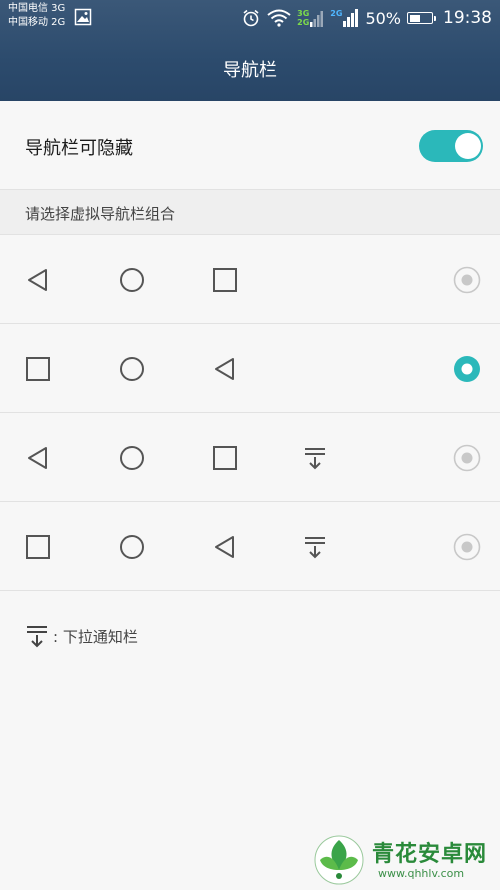  Describe the element at coordinates (467, 547) in the screenshot. I see `option-4-radio` at that location.